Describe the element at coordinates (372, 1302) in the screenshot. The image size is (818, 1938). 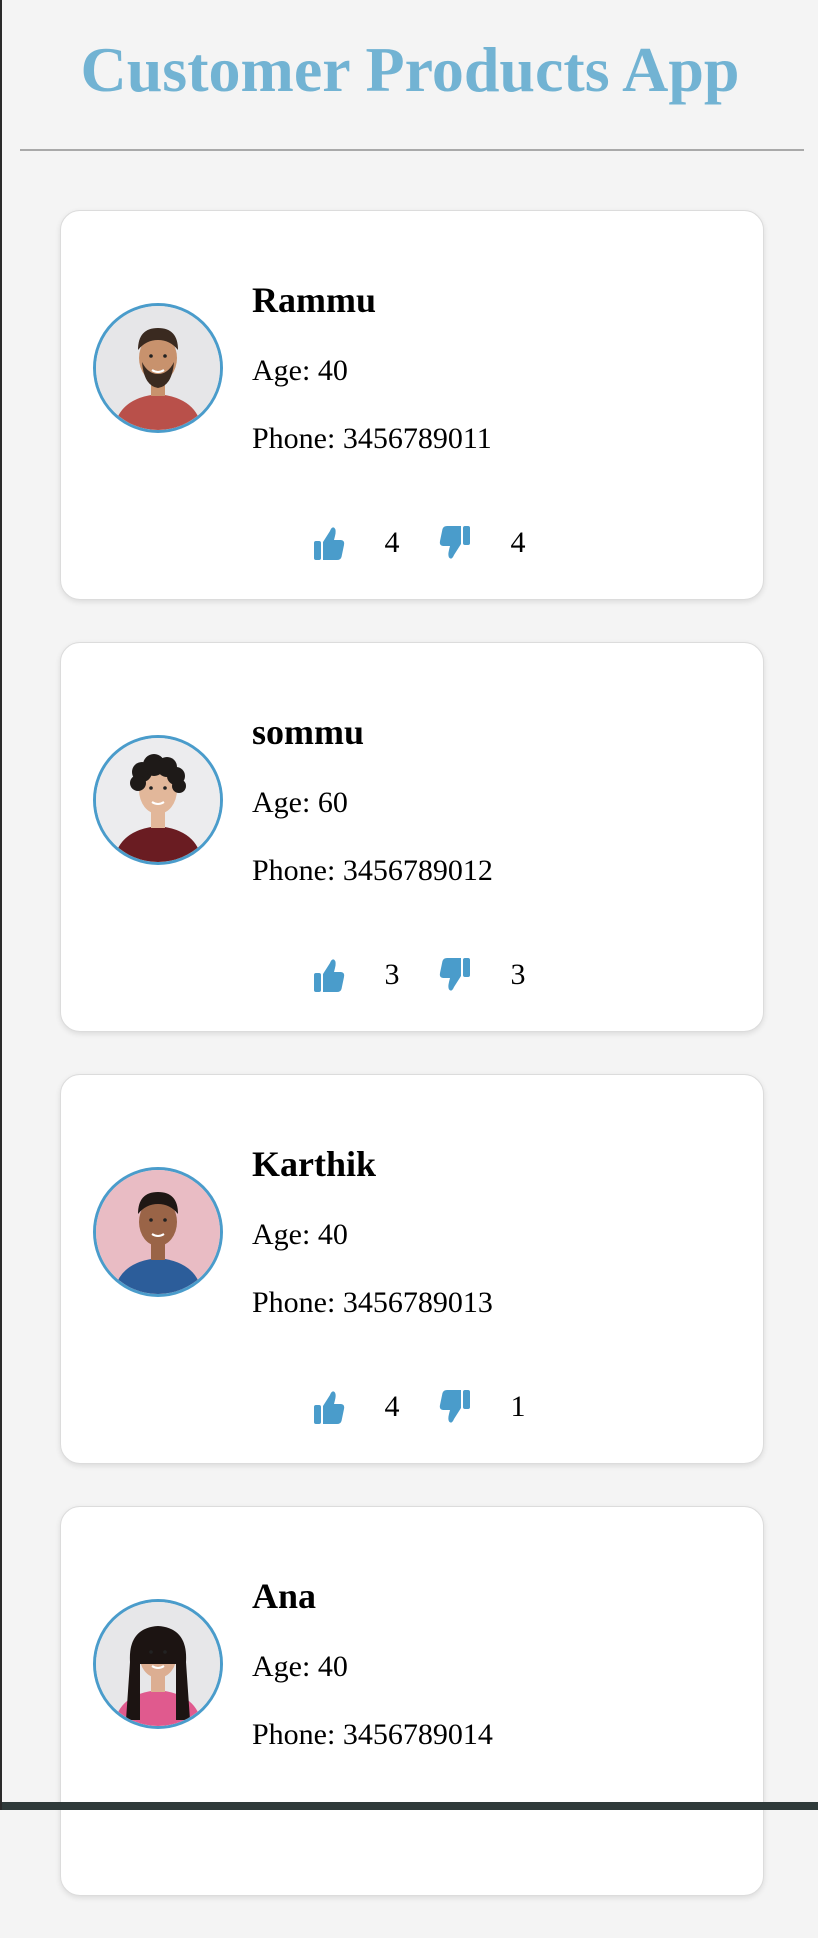
I see `customer-phone: Phone: 3456789013` at that location.